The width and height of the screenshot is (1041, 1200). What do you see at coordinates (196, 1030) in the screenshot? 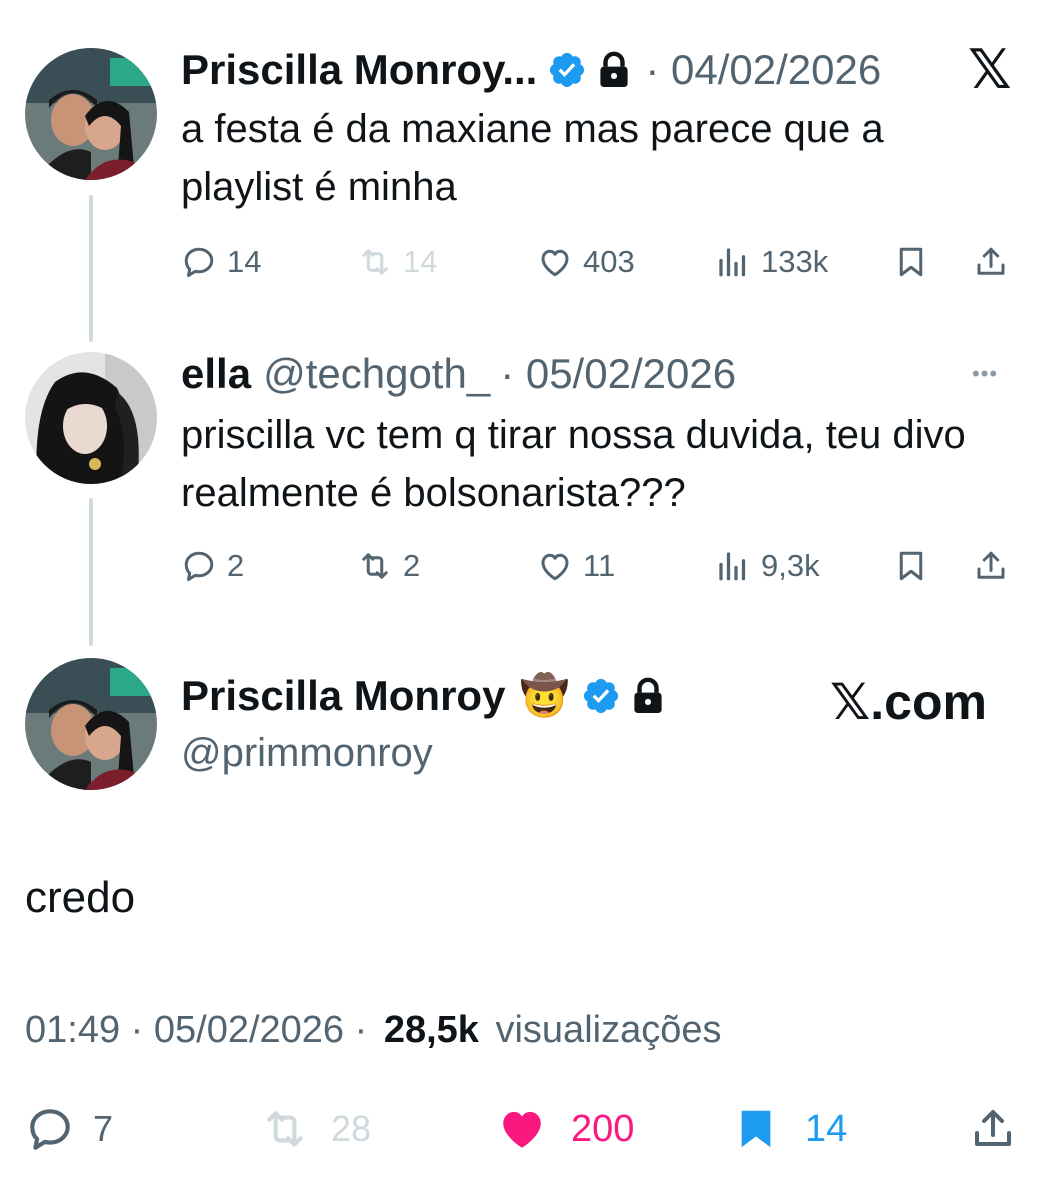
I see `tweet-timestamp: 01:49 · 05/02/2026 ·` at bounding box center [196, 1030].